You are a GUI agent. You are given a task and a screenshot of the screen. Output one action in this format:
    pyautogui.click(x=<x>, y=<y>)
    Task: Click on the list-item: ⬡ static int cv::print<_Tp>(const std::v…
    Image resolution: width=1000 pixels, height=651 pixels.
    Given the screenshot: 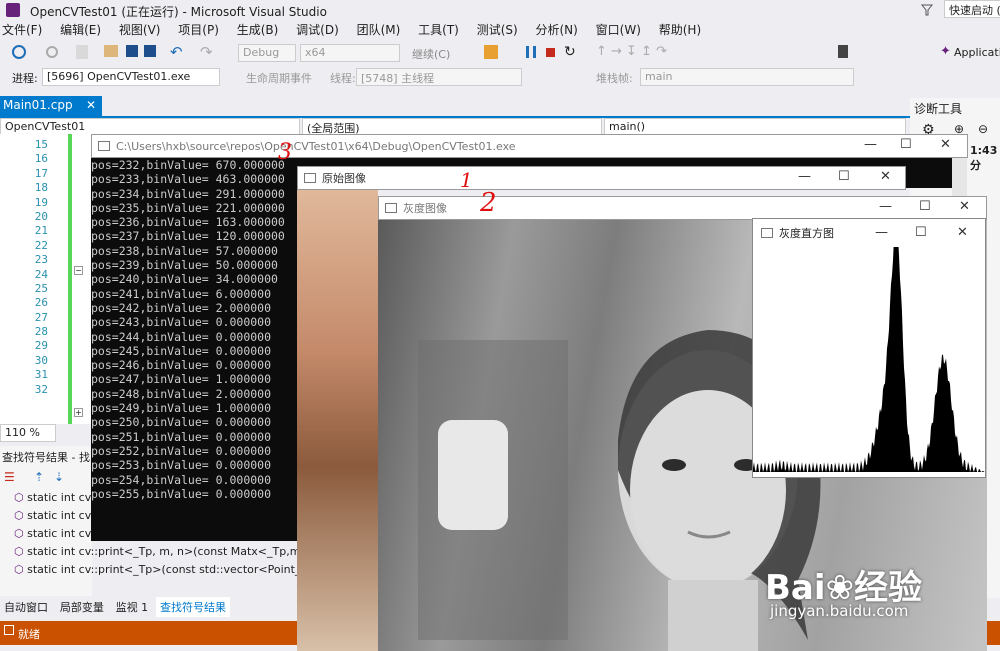 What is the action you would take?
    pyautogui.click(x=168, y=570)
    